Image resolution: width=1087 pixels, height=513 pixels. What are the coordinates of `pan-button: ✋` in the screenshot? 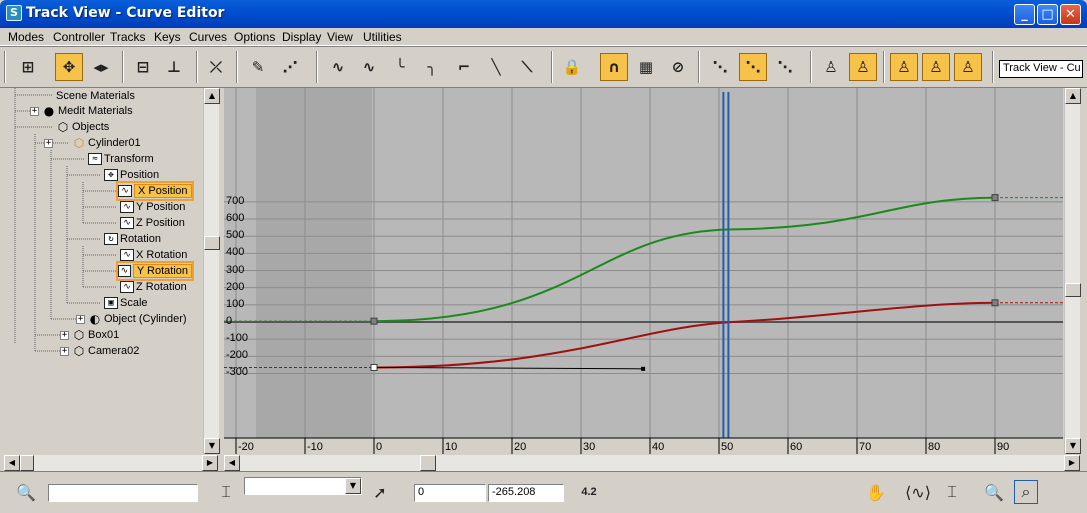 It's located at (876, 492).